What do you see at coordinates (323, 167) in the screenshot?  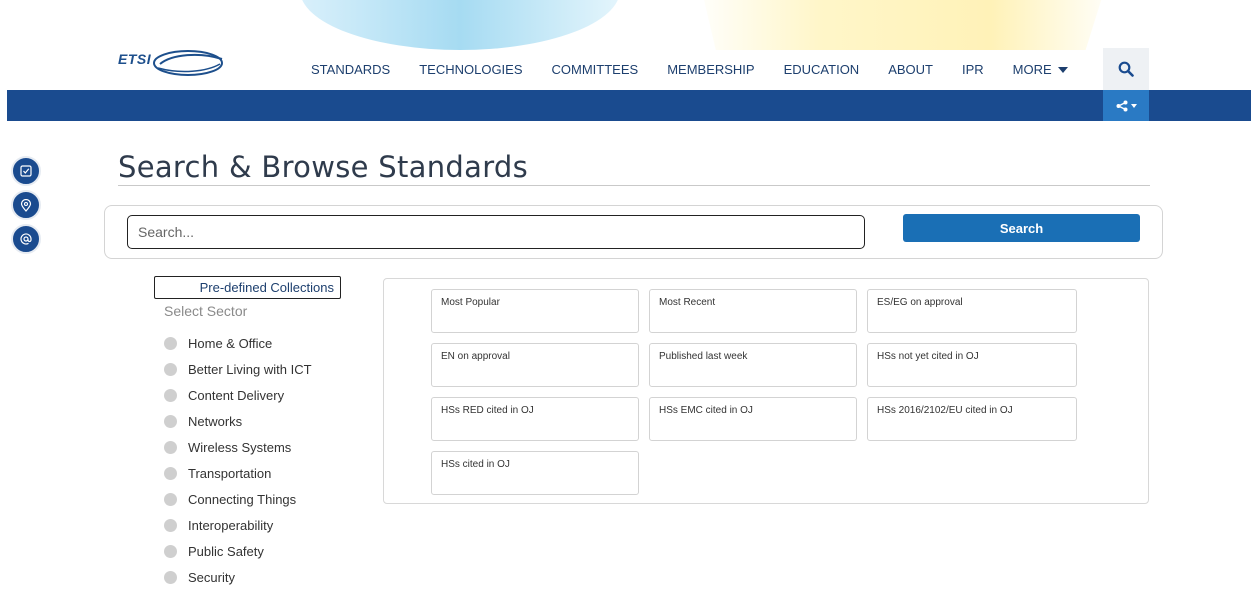 I see `page-title: Search & Browse Standards` at bounding box center [323, 167].